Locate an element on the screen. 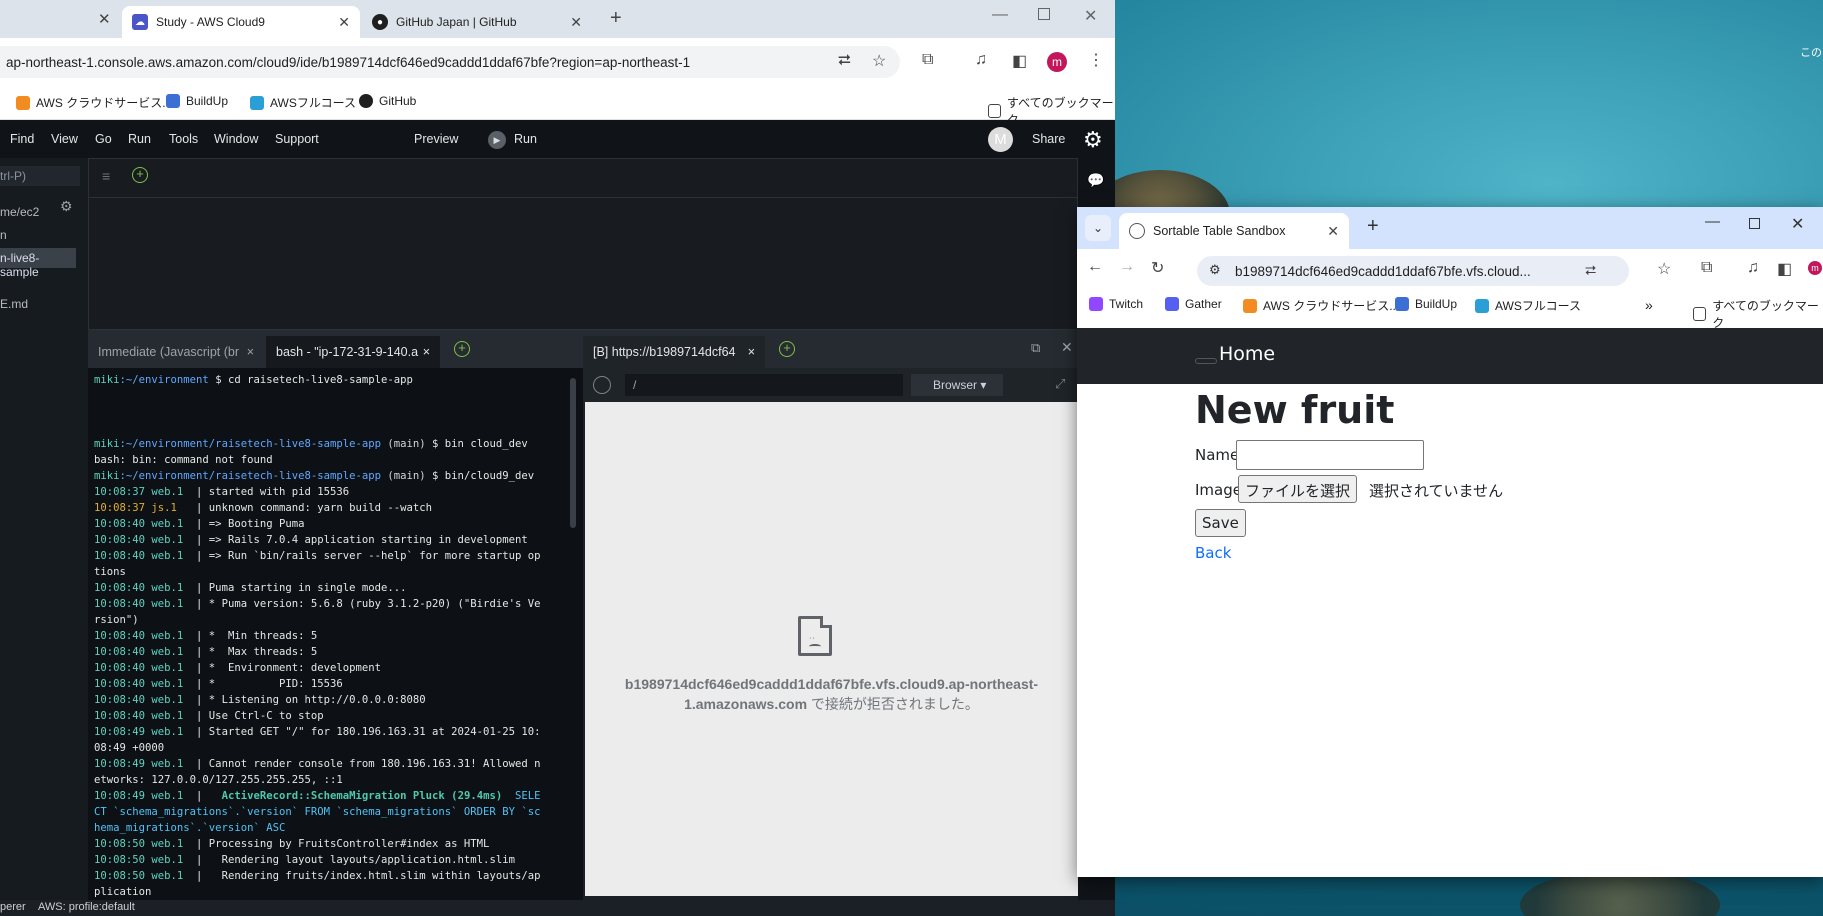  tab-bash: bash - "ip-172-31-9-140.a × is located at coordinates (353, 352).